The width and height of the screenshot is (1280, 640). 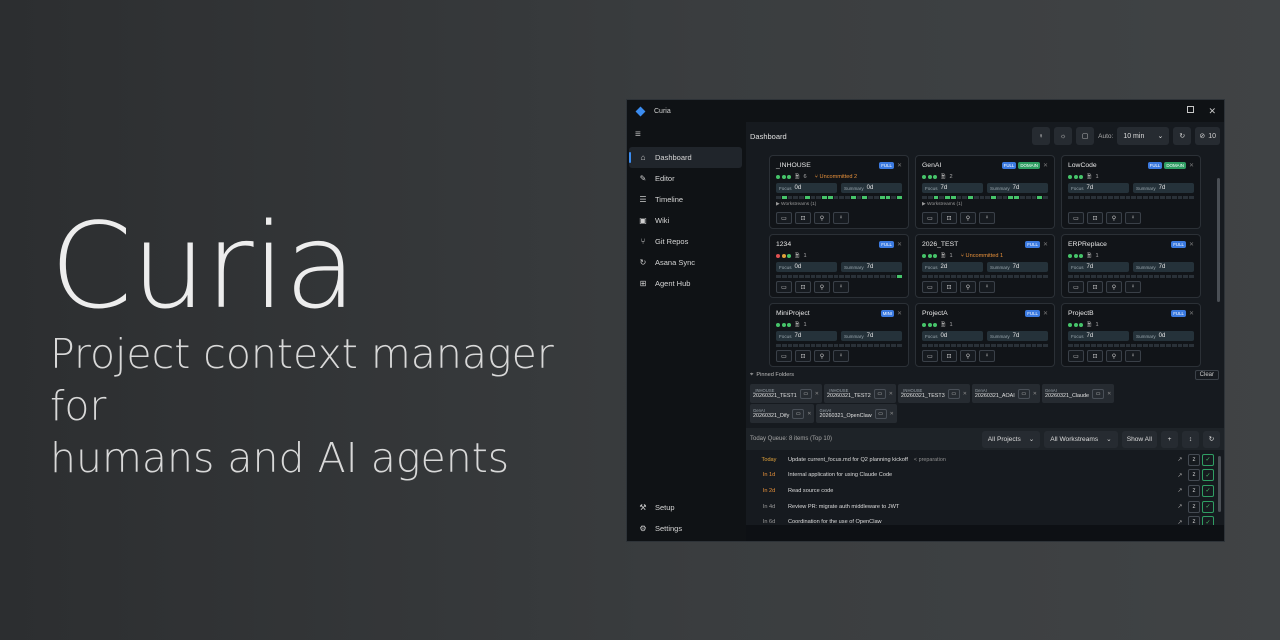 What do you see at coordinates (1063, 136) in the screenshot?
I see `theme-toggle-button: ☼` at bounding box center [1063, 136].